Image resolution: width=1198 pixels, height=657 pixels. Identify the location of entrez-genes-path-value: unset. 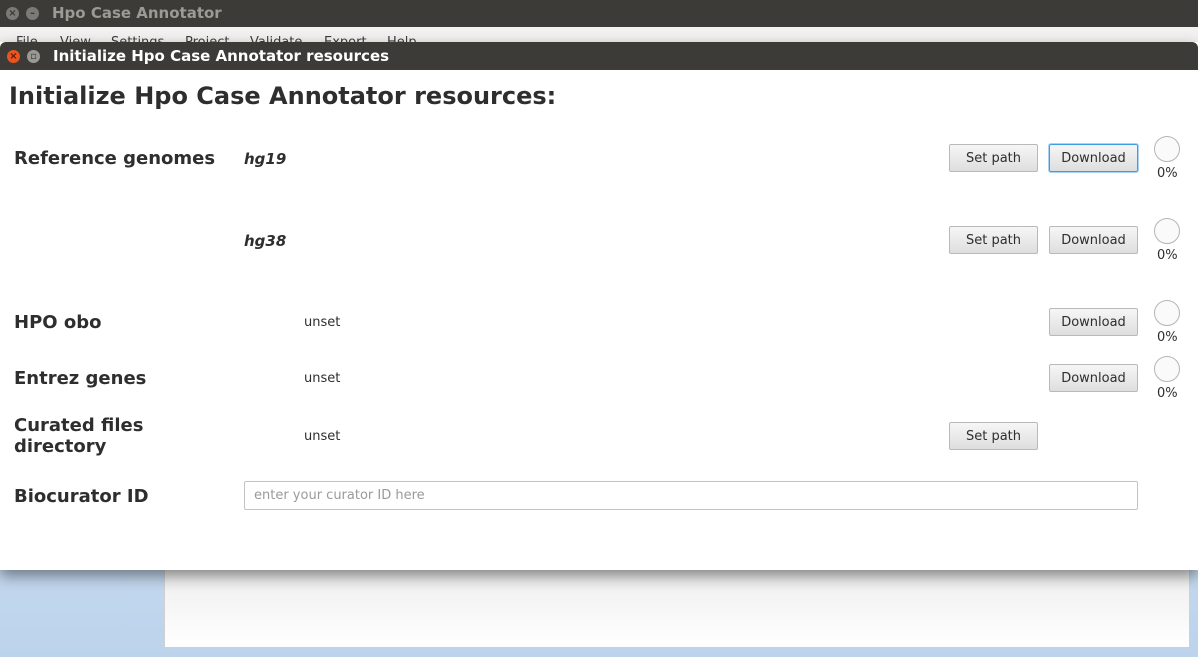
(322, 378).